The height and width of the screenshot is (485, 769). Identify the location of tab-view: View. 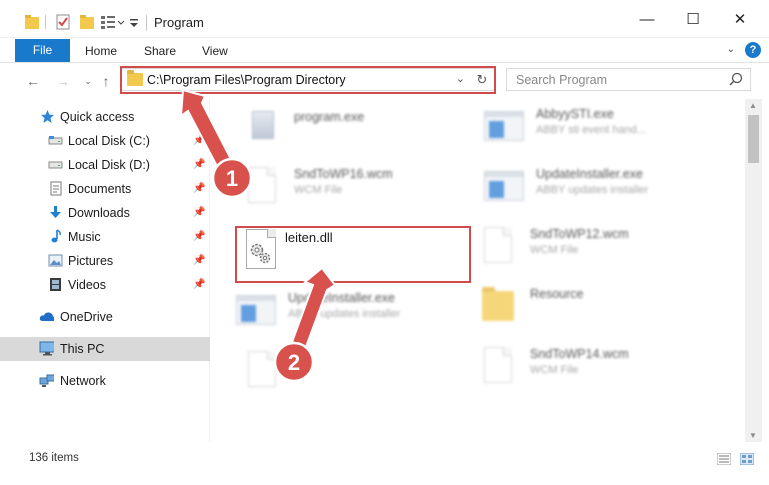
(215, 51).